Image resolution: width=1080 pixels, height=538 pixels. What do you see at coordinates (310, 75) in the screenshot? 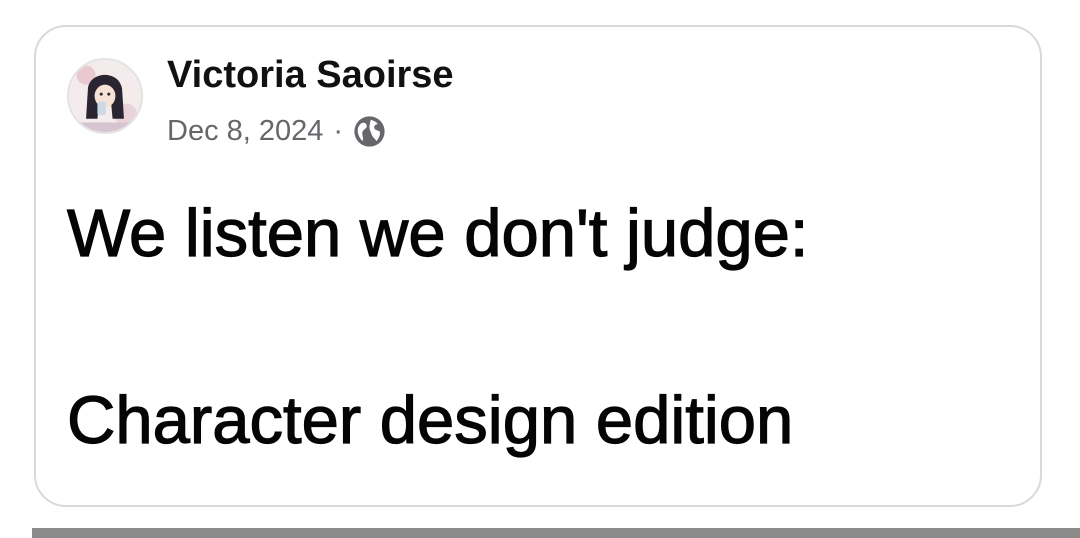
I see `author-name: Victoria Saoirse` at bounding box center [310, 75].